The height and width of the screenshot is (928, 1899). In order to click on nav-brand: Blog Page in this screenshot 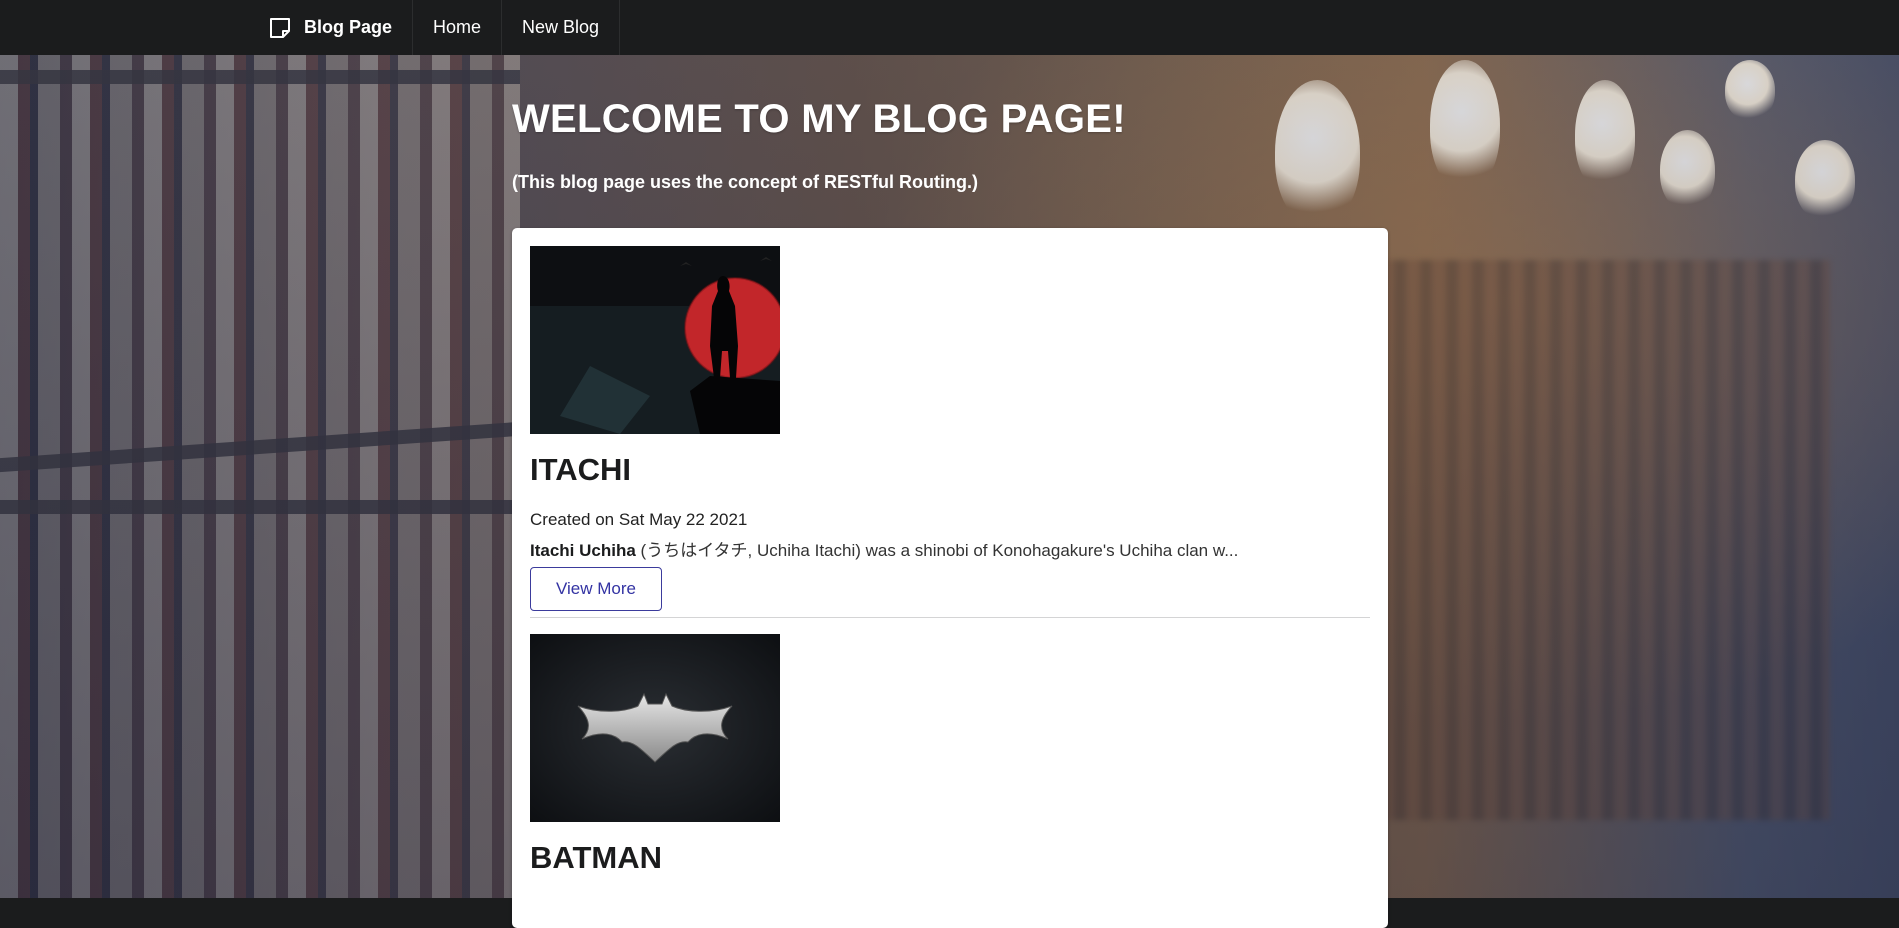, I will do `click(332, 27)`.